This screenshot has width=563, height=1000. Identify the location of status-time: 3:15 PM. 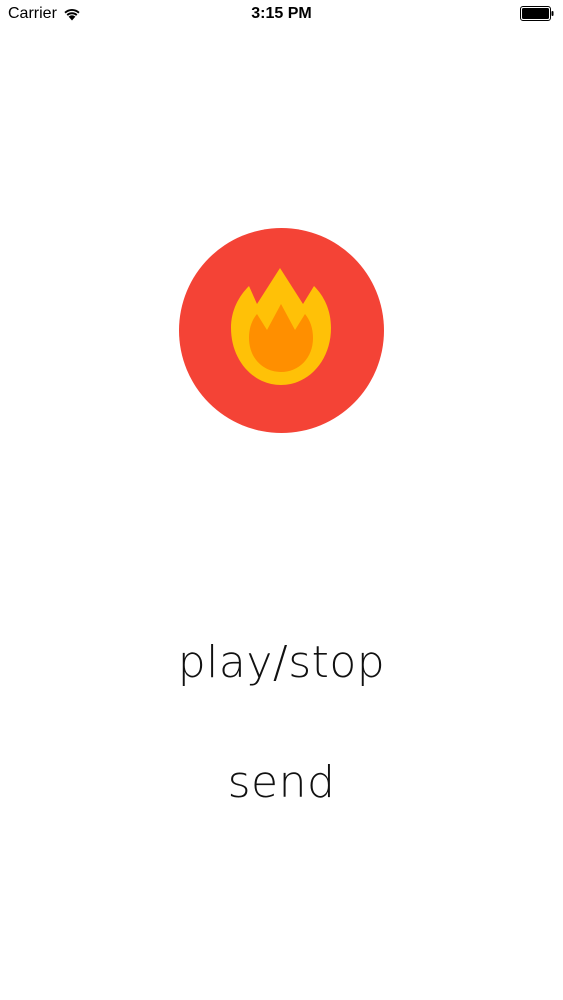
(281, 13).